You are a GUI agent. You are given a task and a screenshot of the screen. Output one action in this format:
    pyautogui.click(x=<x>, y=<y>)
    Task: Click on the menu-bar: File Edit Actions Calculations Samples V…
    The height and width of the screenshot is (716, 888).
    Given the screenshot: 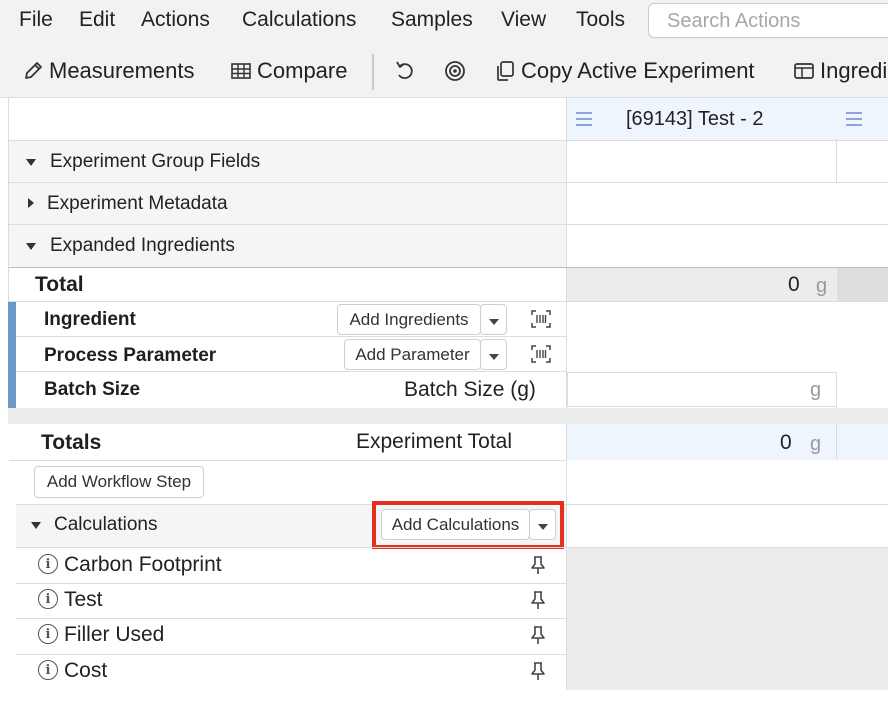 What is the action you would take?
    pyautogui.click(x=444, y=21)
    